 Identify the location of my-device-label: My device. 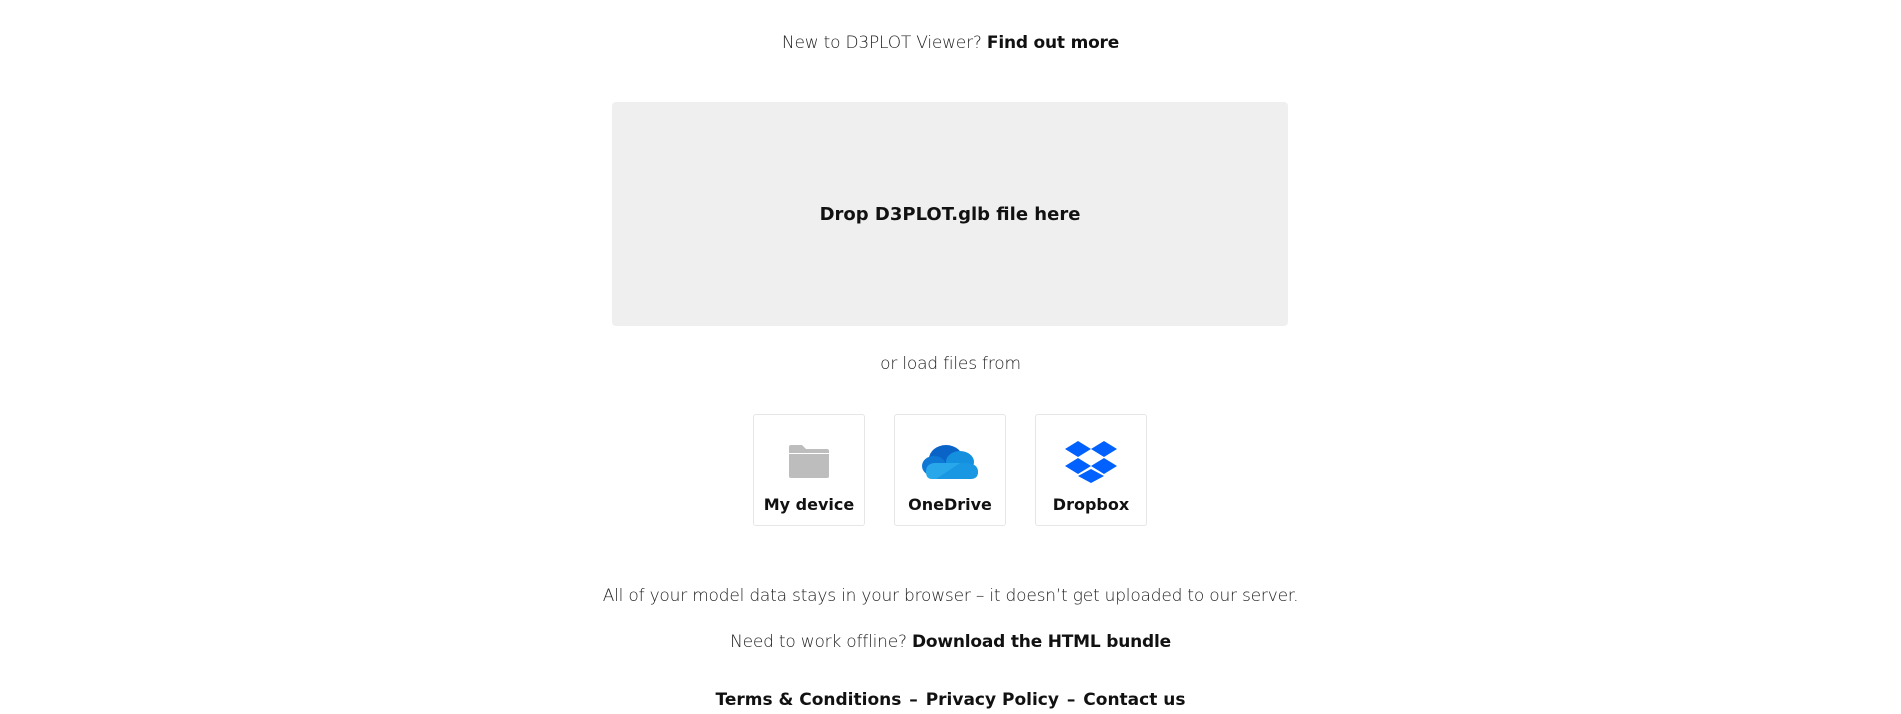
(809, 504).